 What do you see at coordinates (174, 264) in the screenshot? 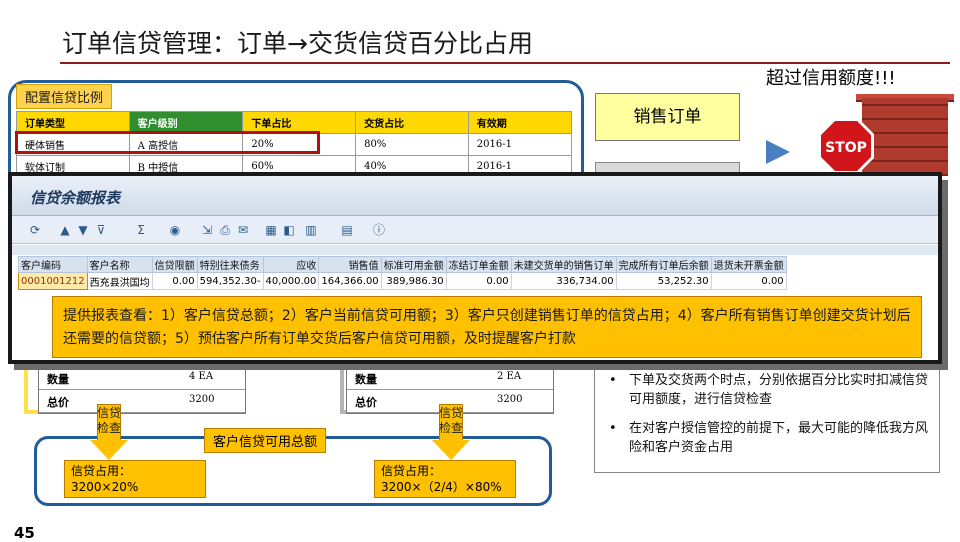
I see `col-header: 信贷限额` at bounding box center [174, 264].